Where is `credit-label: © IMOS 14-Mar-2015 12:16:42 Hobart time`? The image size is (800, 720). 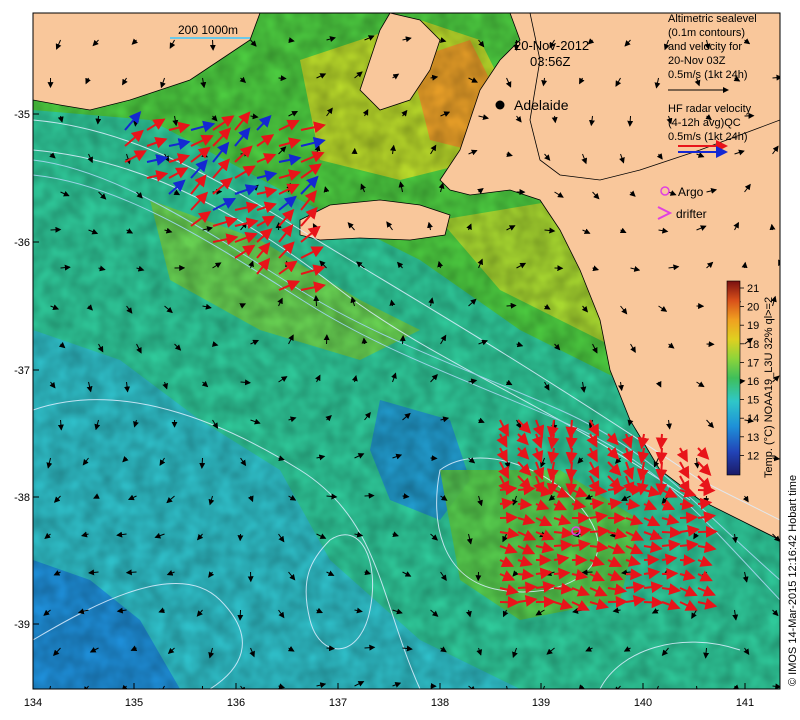
credit-label: © IMOS 14-Mar-2015 12:16:42 Hobart time is located at coordinates (793, 580).